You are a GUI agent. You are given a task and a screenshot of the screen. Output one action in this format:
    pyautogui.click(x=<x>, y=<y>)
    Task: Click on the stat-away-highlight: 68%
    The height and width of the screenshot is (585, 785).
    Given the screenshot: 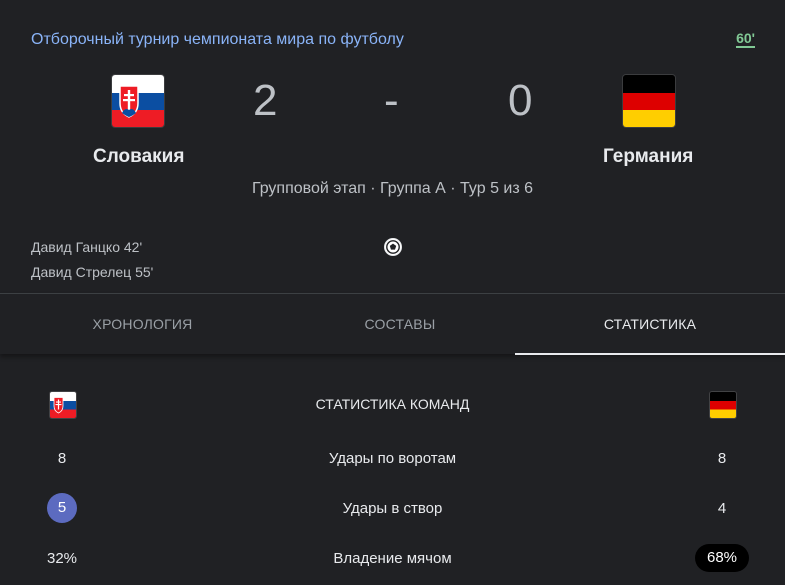 What is the action you would take?
    pyautogui.click(x=722, y=558)
    